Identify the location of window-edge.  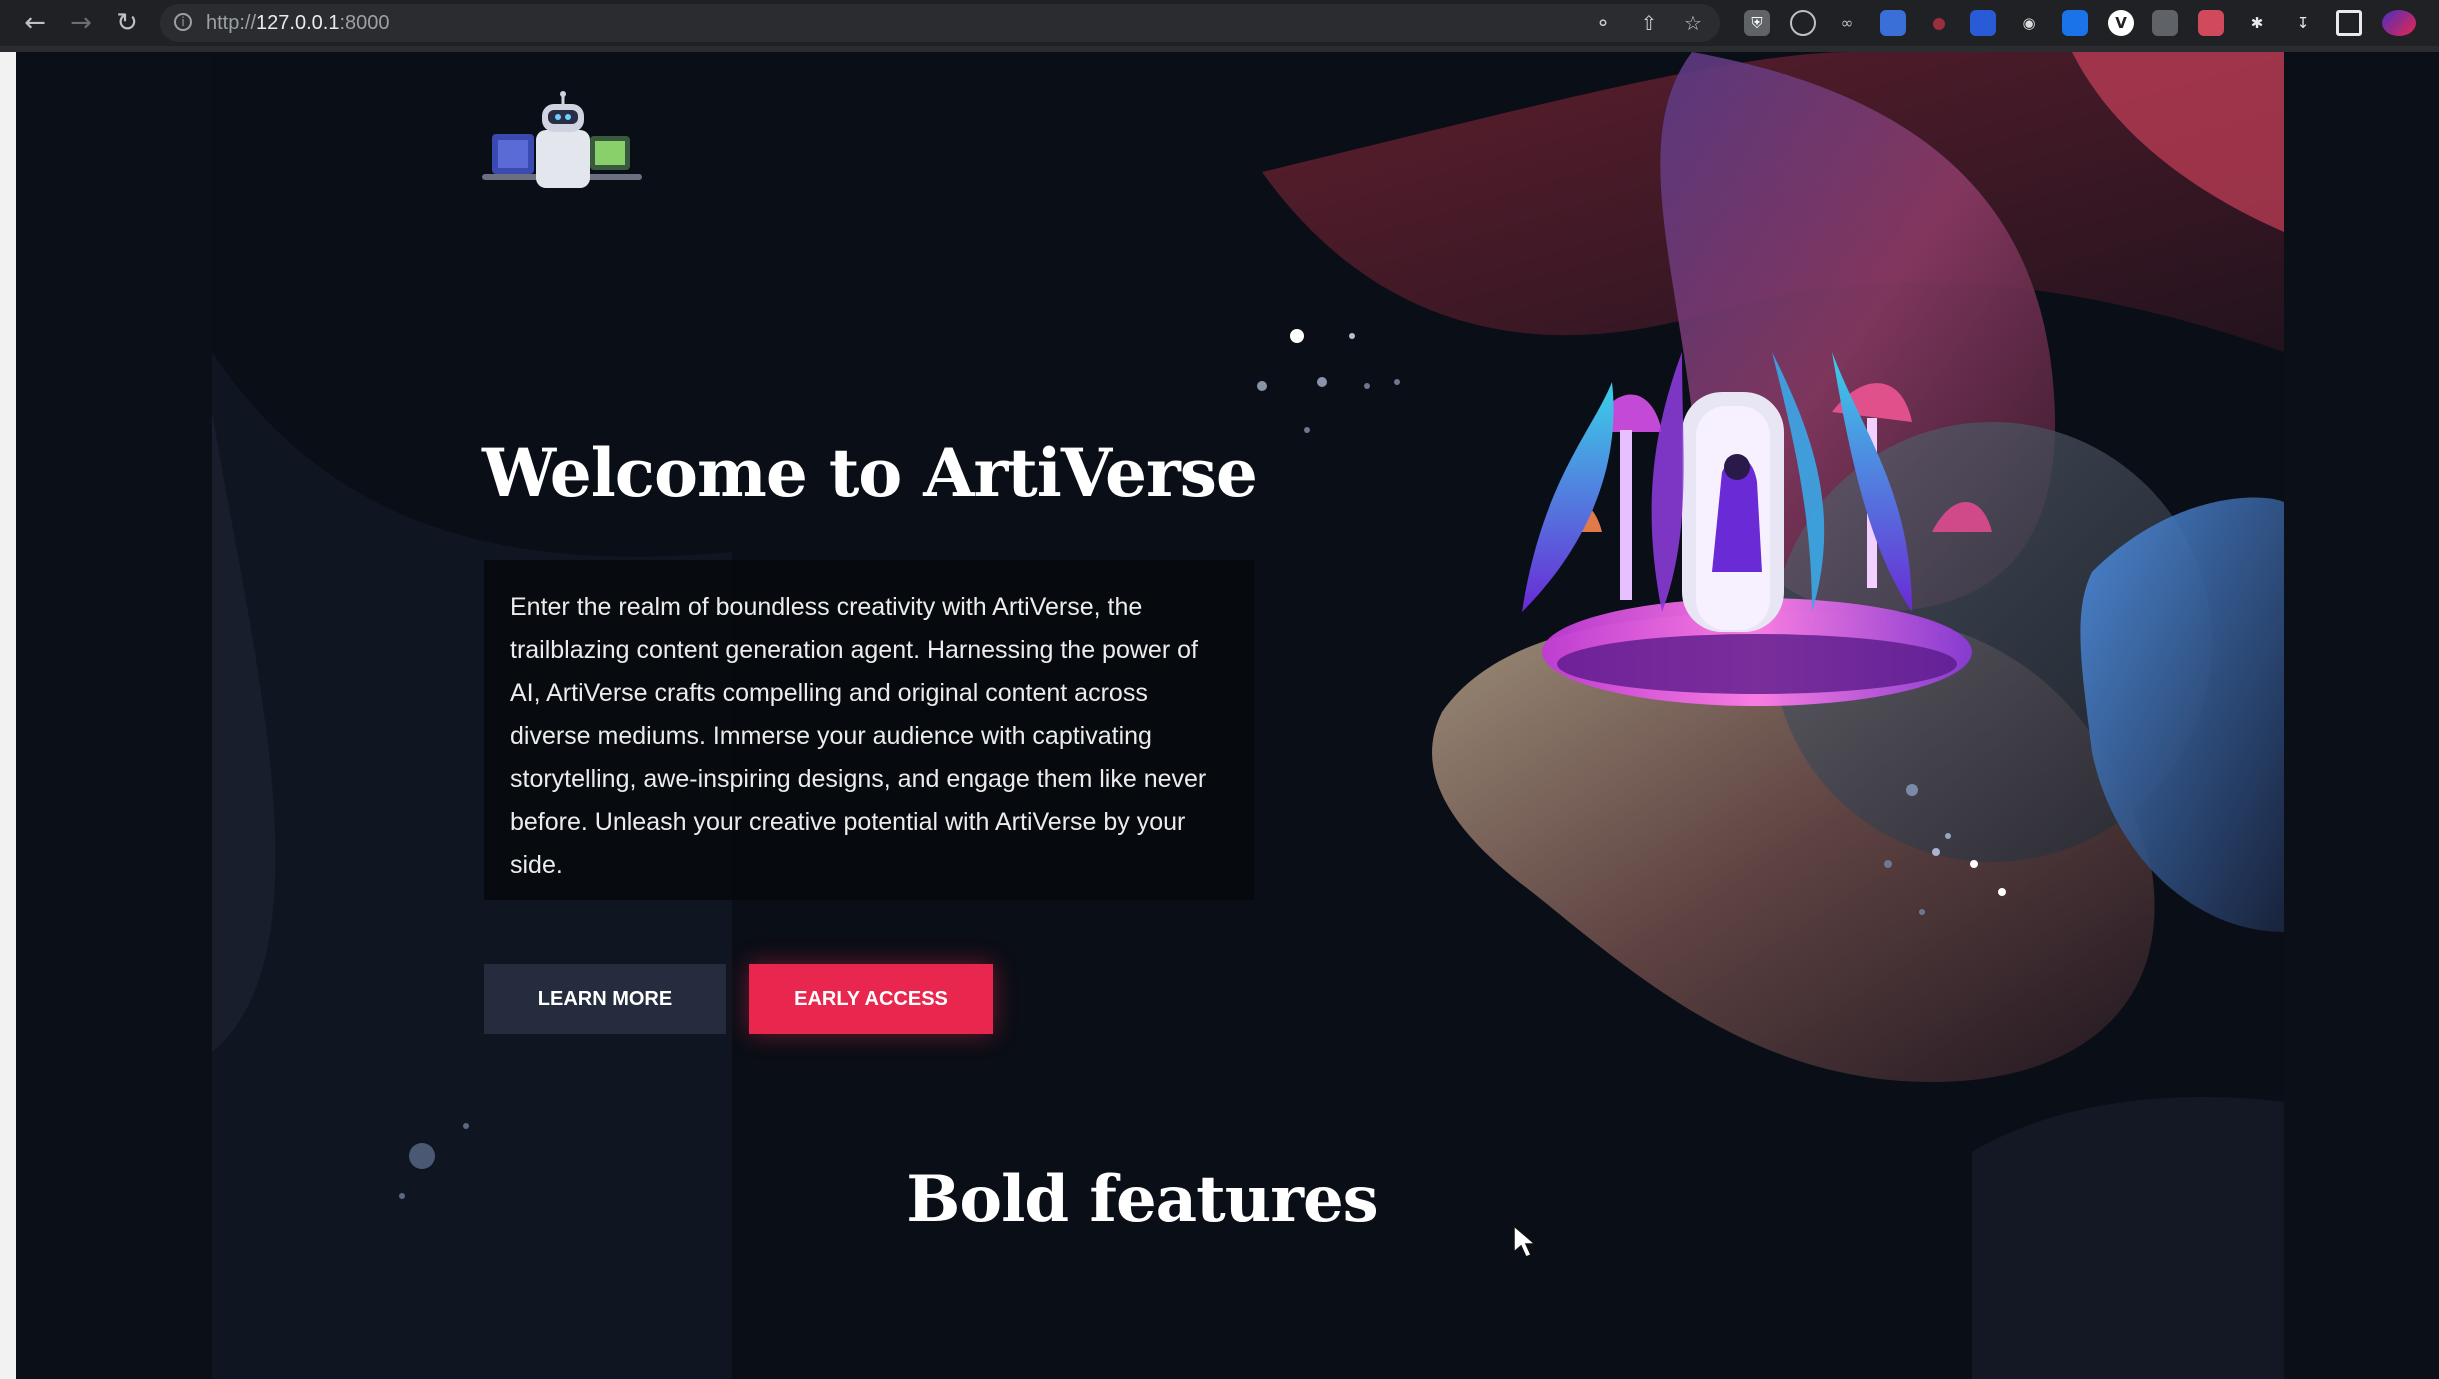
(8, 715).